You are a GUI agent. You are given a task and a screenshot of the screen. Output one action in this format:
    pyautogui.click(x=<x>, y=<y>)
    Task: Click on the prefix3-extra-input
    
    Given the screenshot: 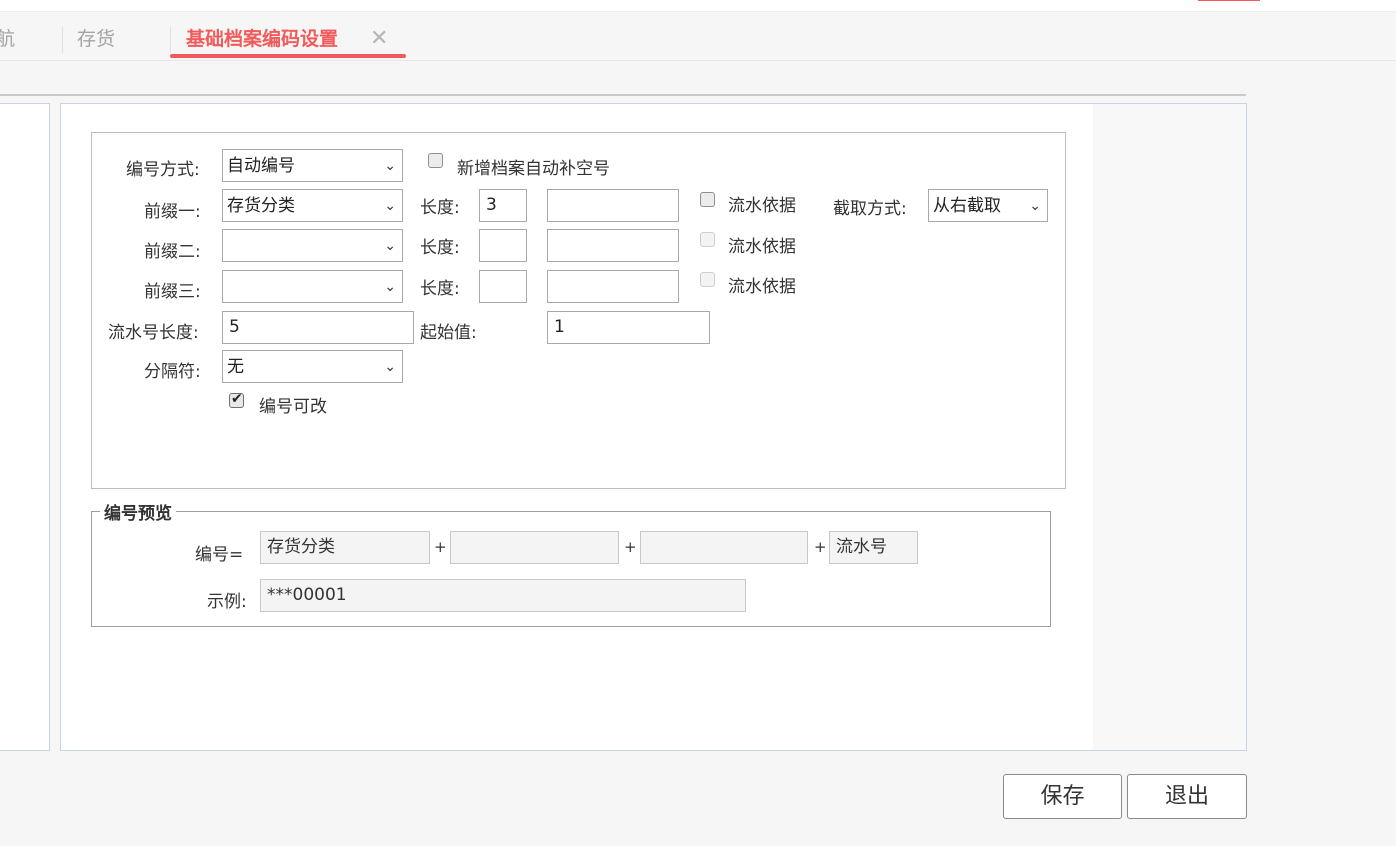 What is the action you would take?
    pyautogui.click(x=613, y=286)
    